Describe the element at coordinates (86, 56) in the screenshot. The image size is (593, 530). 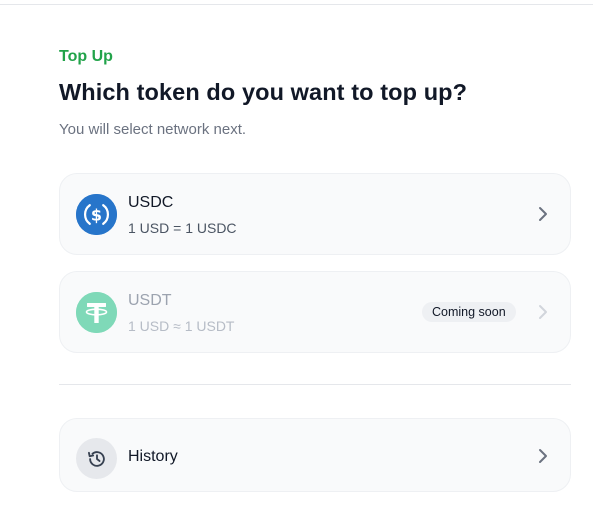
I see `section-eyebrow: Top Up` at that location.